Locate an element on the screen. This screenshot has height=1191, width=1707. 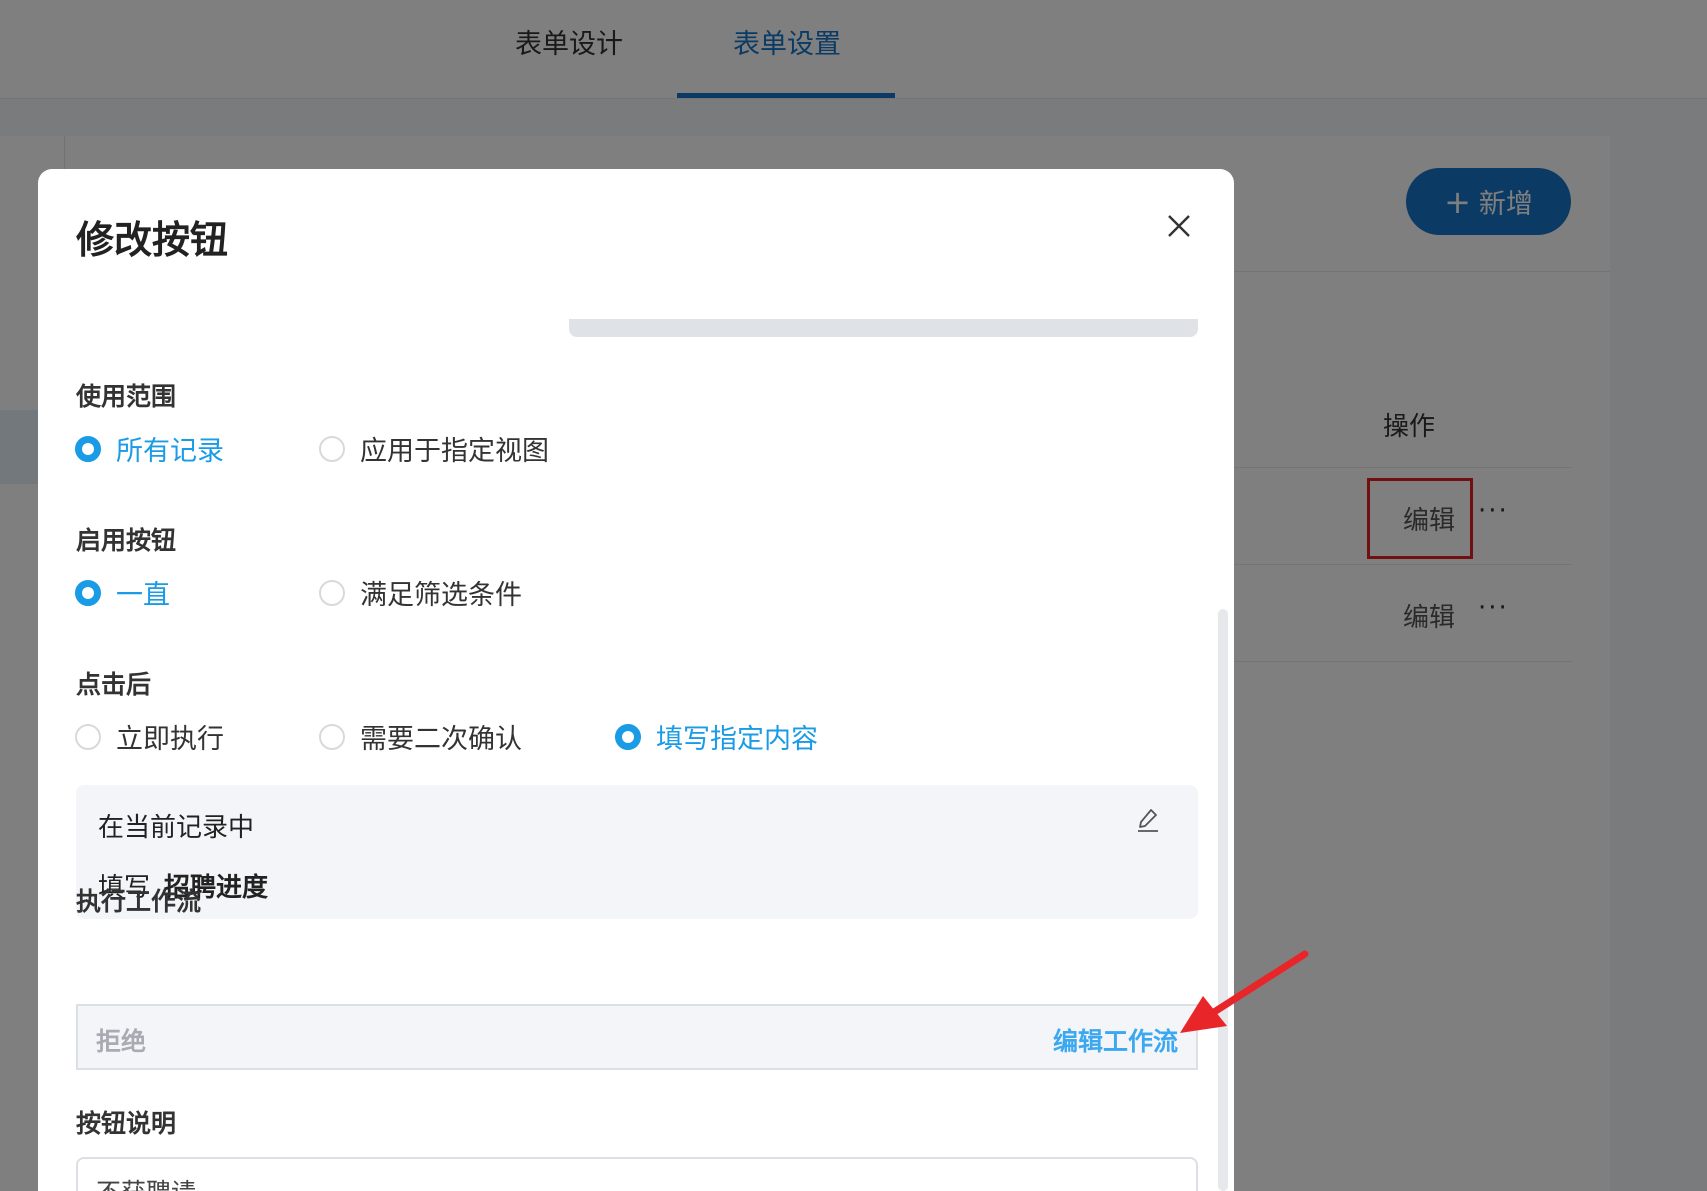
radio-label: 一直 is located at coordinates (143, 595).